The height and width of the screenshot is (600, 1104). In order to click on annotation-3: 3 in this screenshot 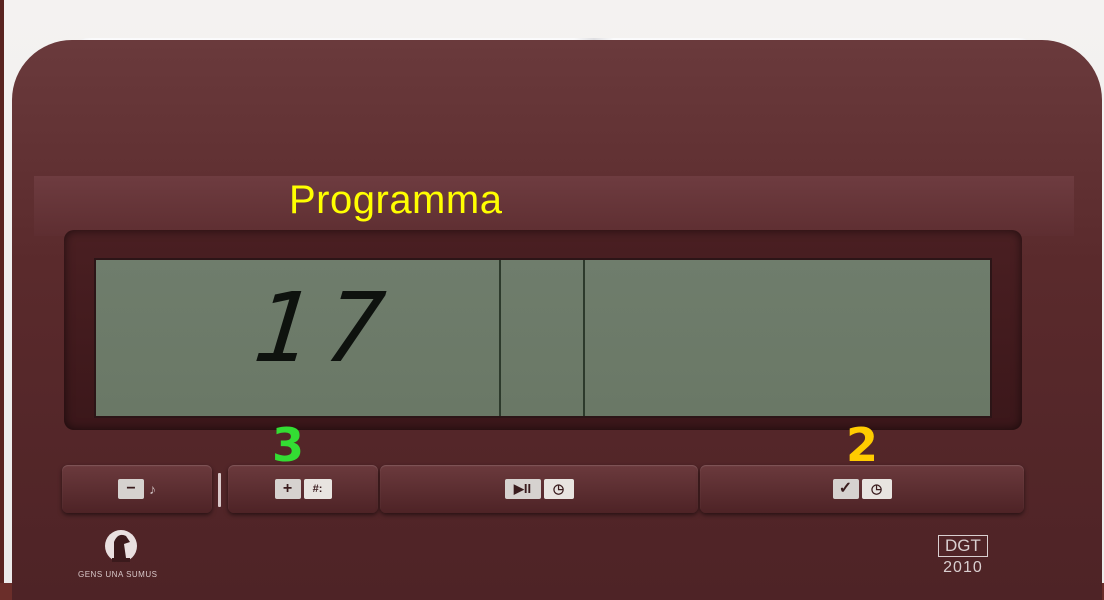, I will do `click(288, 445)`.